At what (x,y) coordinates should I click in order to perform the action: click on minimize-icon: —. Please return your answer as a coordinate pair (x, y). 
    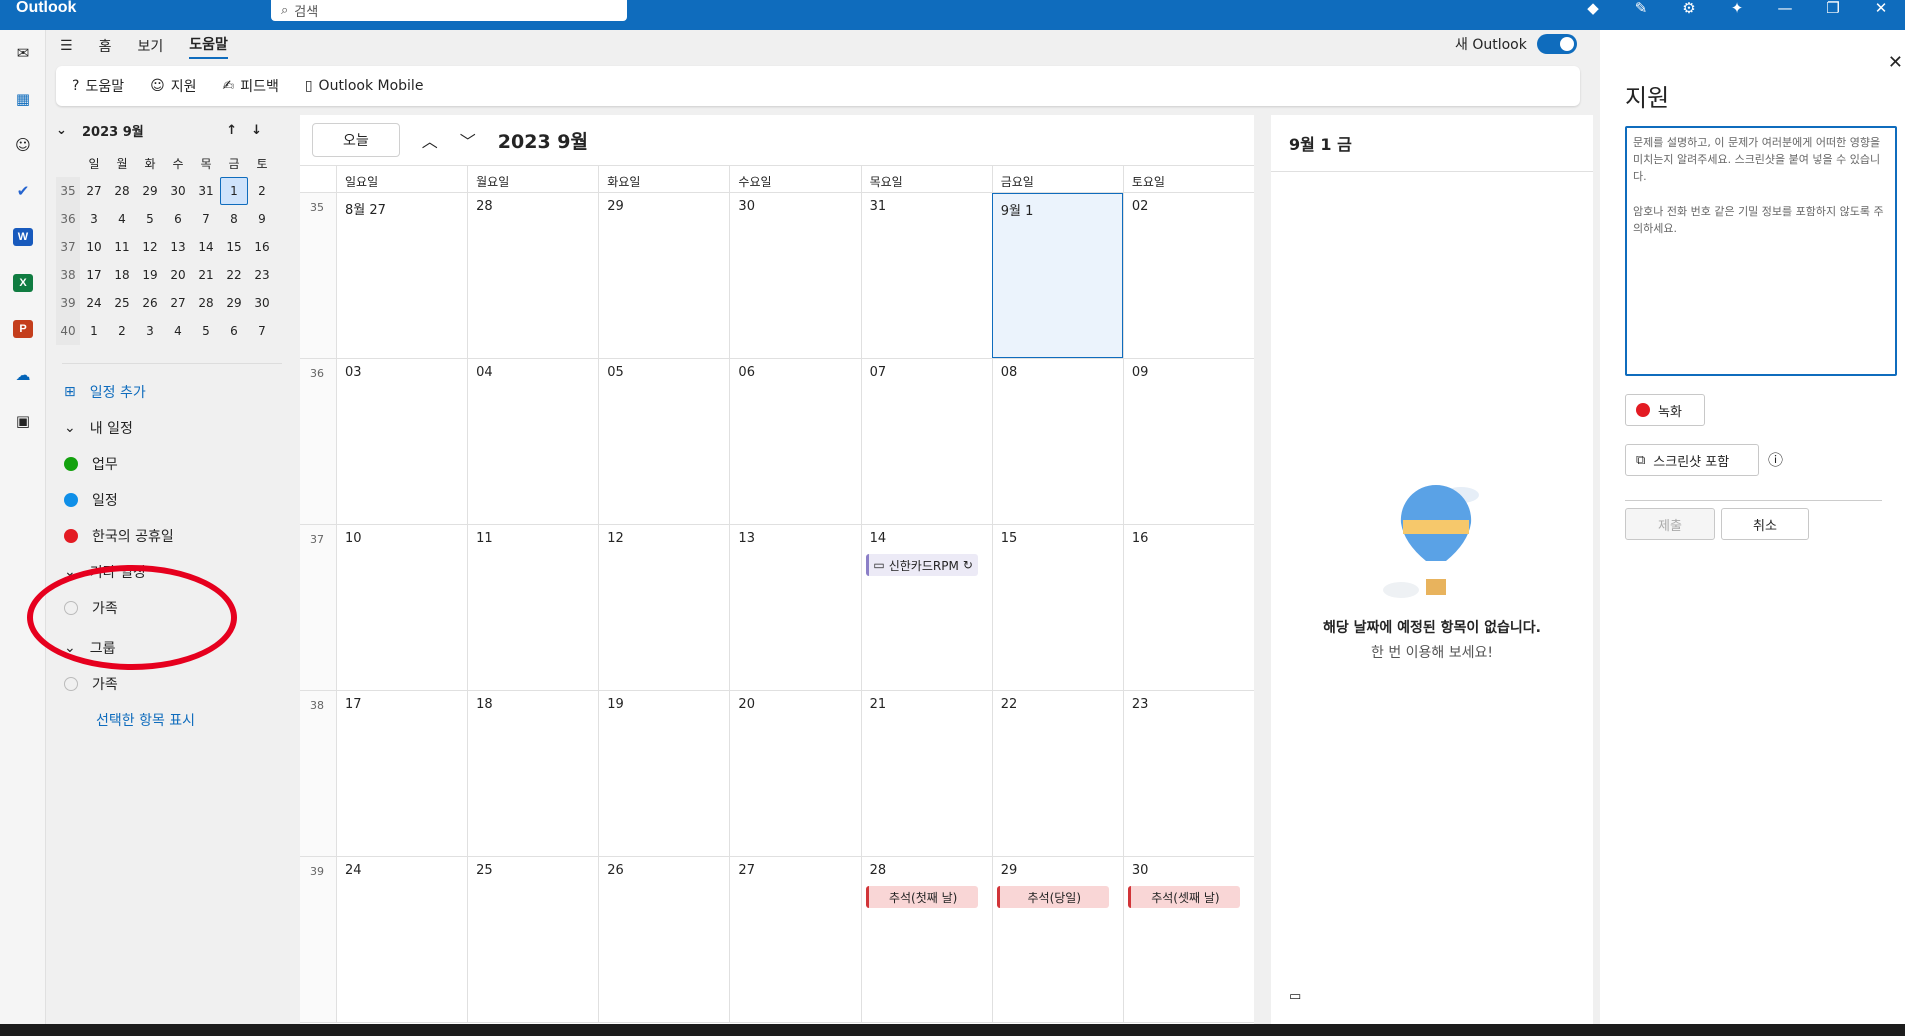
    Looking at the image, I should click on (1785, 10).